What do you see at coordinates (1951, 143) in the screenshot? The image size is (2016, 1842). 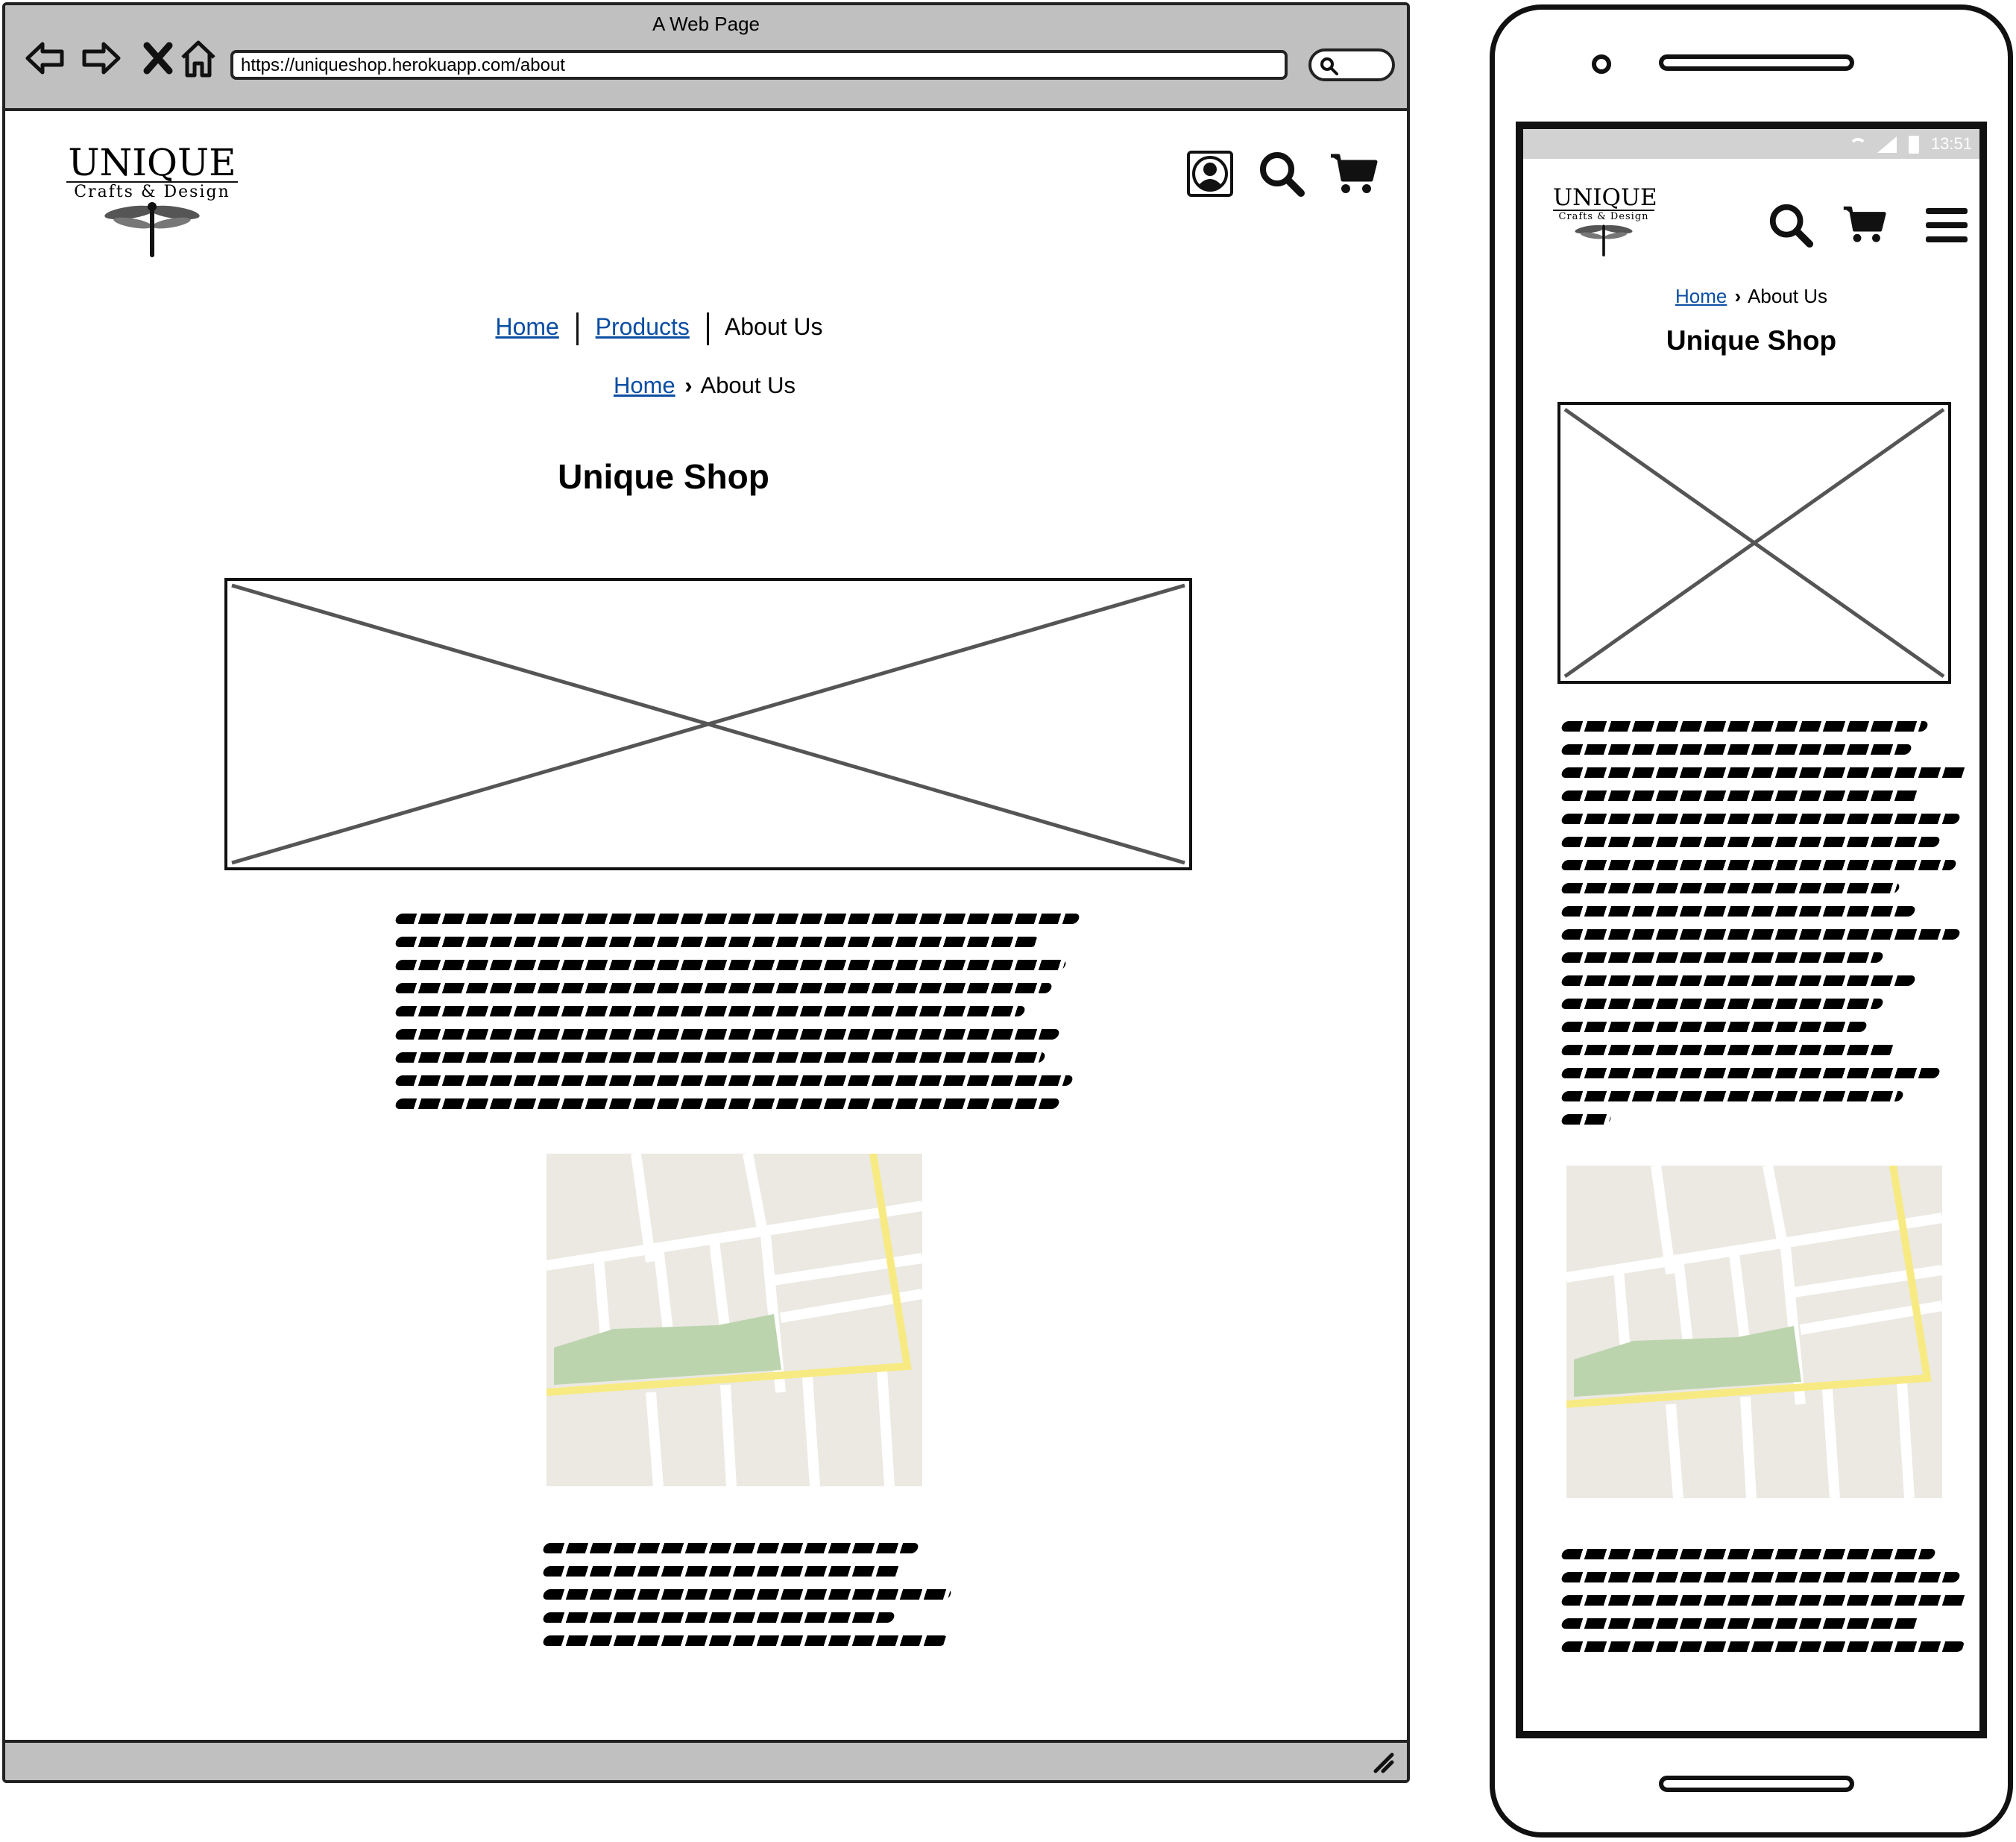 I see `status-time: 13:51` at bounding box center [1951, 143].